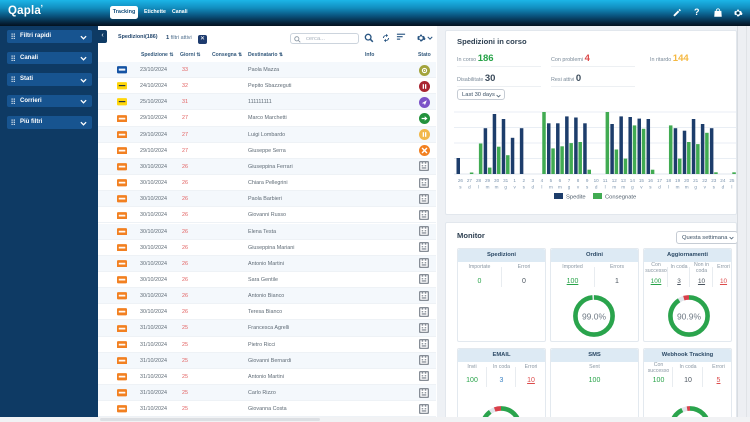 The image size is (750, 422). What do you see at coordinates (578, 180) in the screenshot?
I see `svg-text: 8` at bounding box center [578, 180].